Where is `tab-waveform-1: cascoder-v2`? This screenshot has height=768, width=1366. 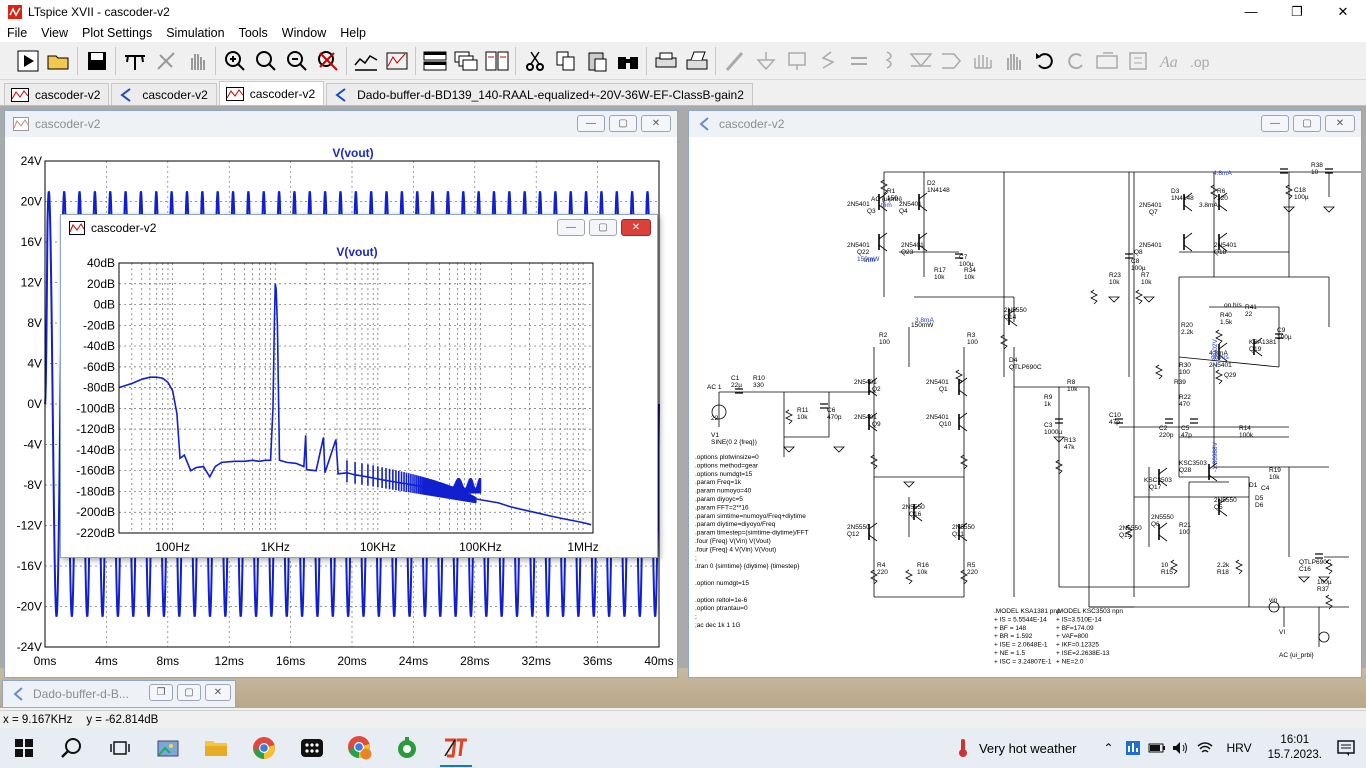 tab-waveform-1: cascoder-v2 is located at coordinates (57, 94).